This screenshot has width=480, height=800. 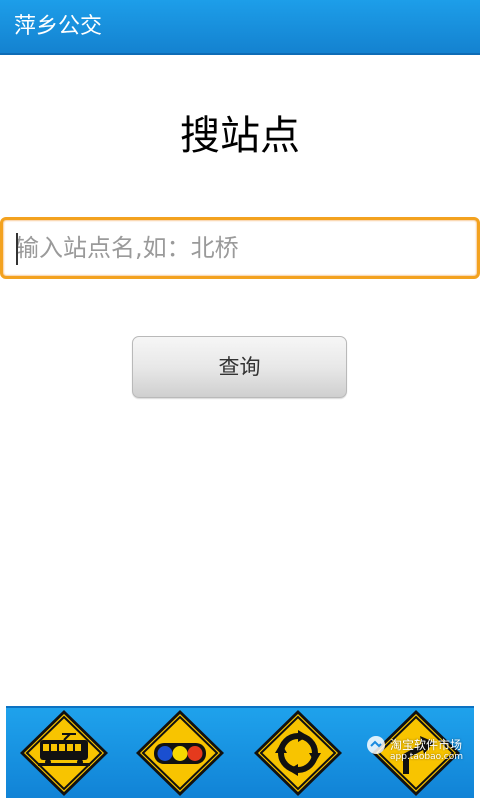 What do you see at coordinates (17, 249) in the screenshot?
I see `text-cursor` at bounding box center [17, 249].